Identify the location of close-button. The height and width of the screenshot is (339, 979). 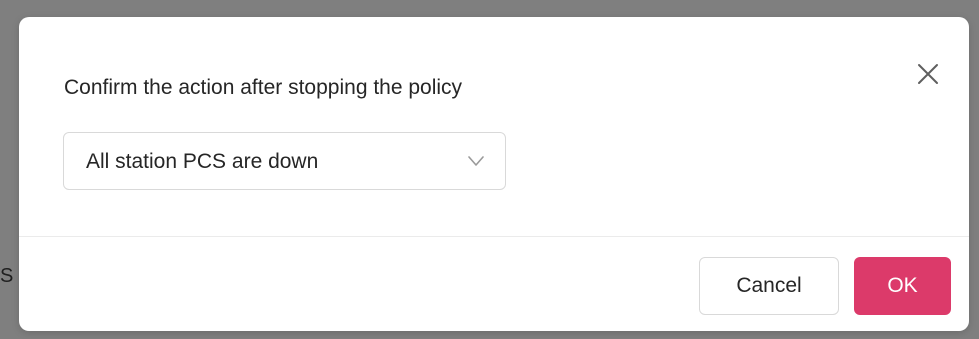
(928, 74).